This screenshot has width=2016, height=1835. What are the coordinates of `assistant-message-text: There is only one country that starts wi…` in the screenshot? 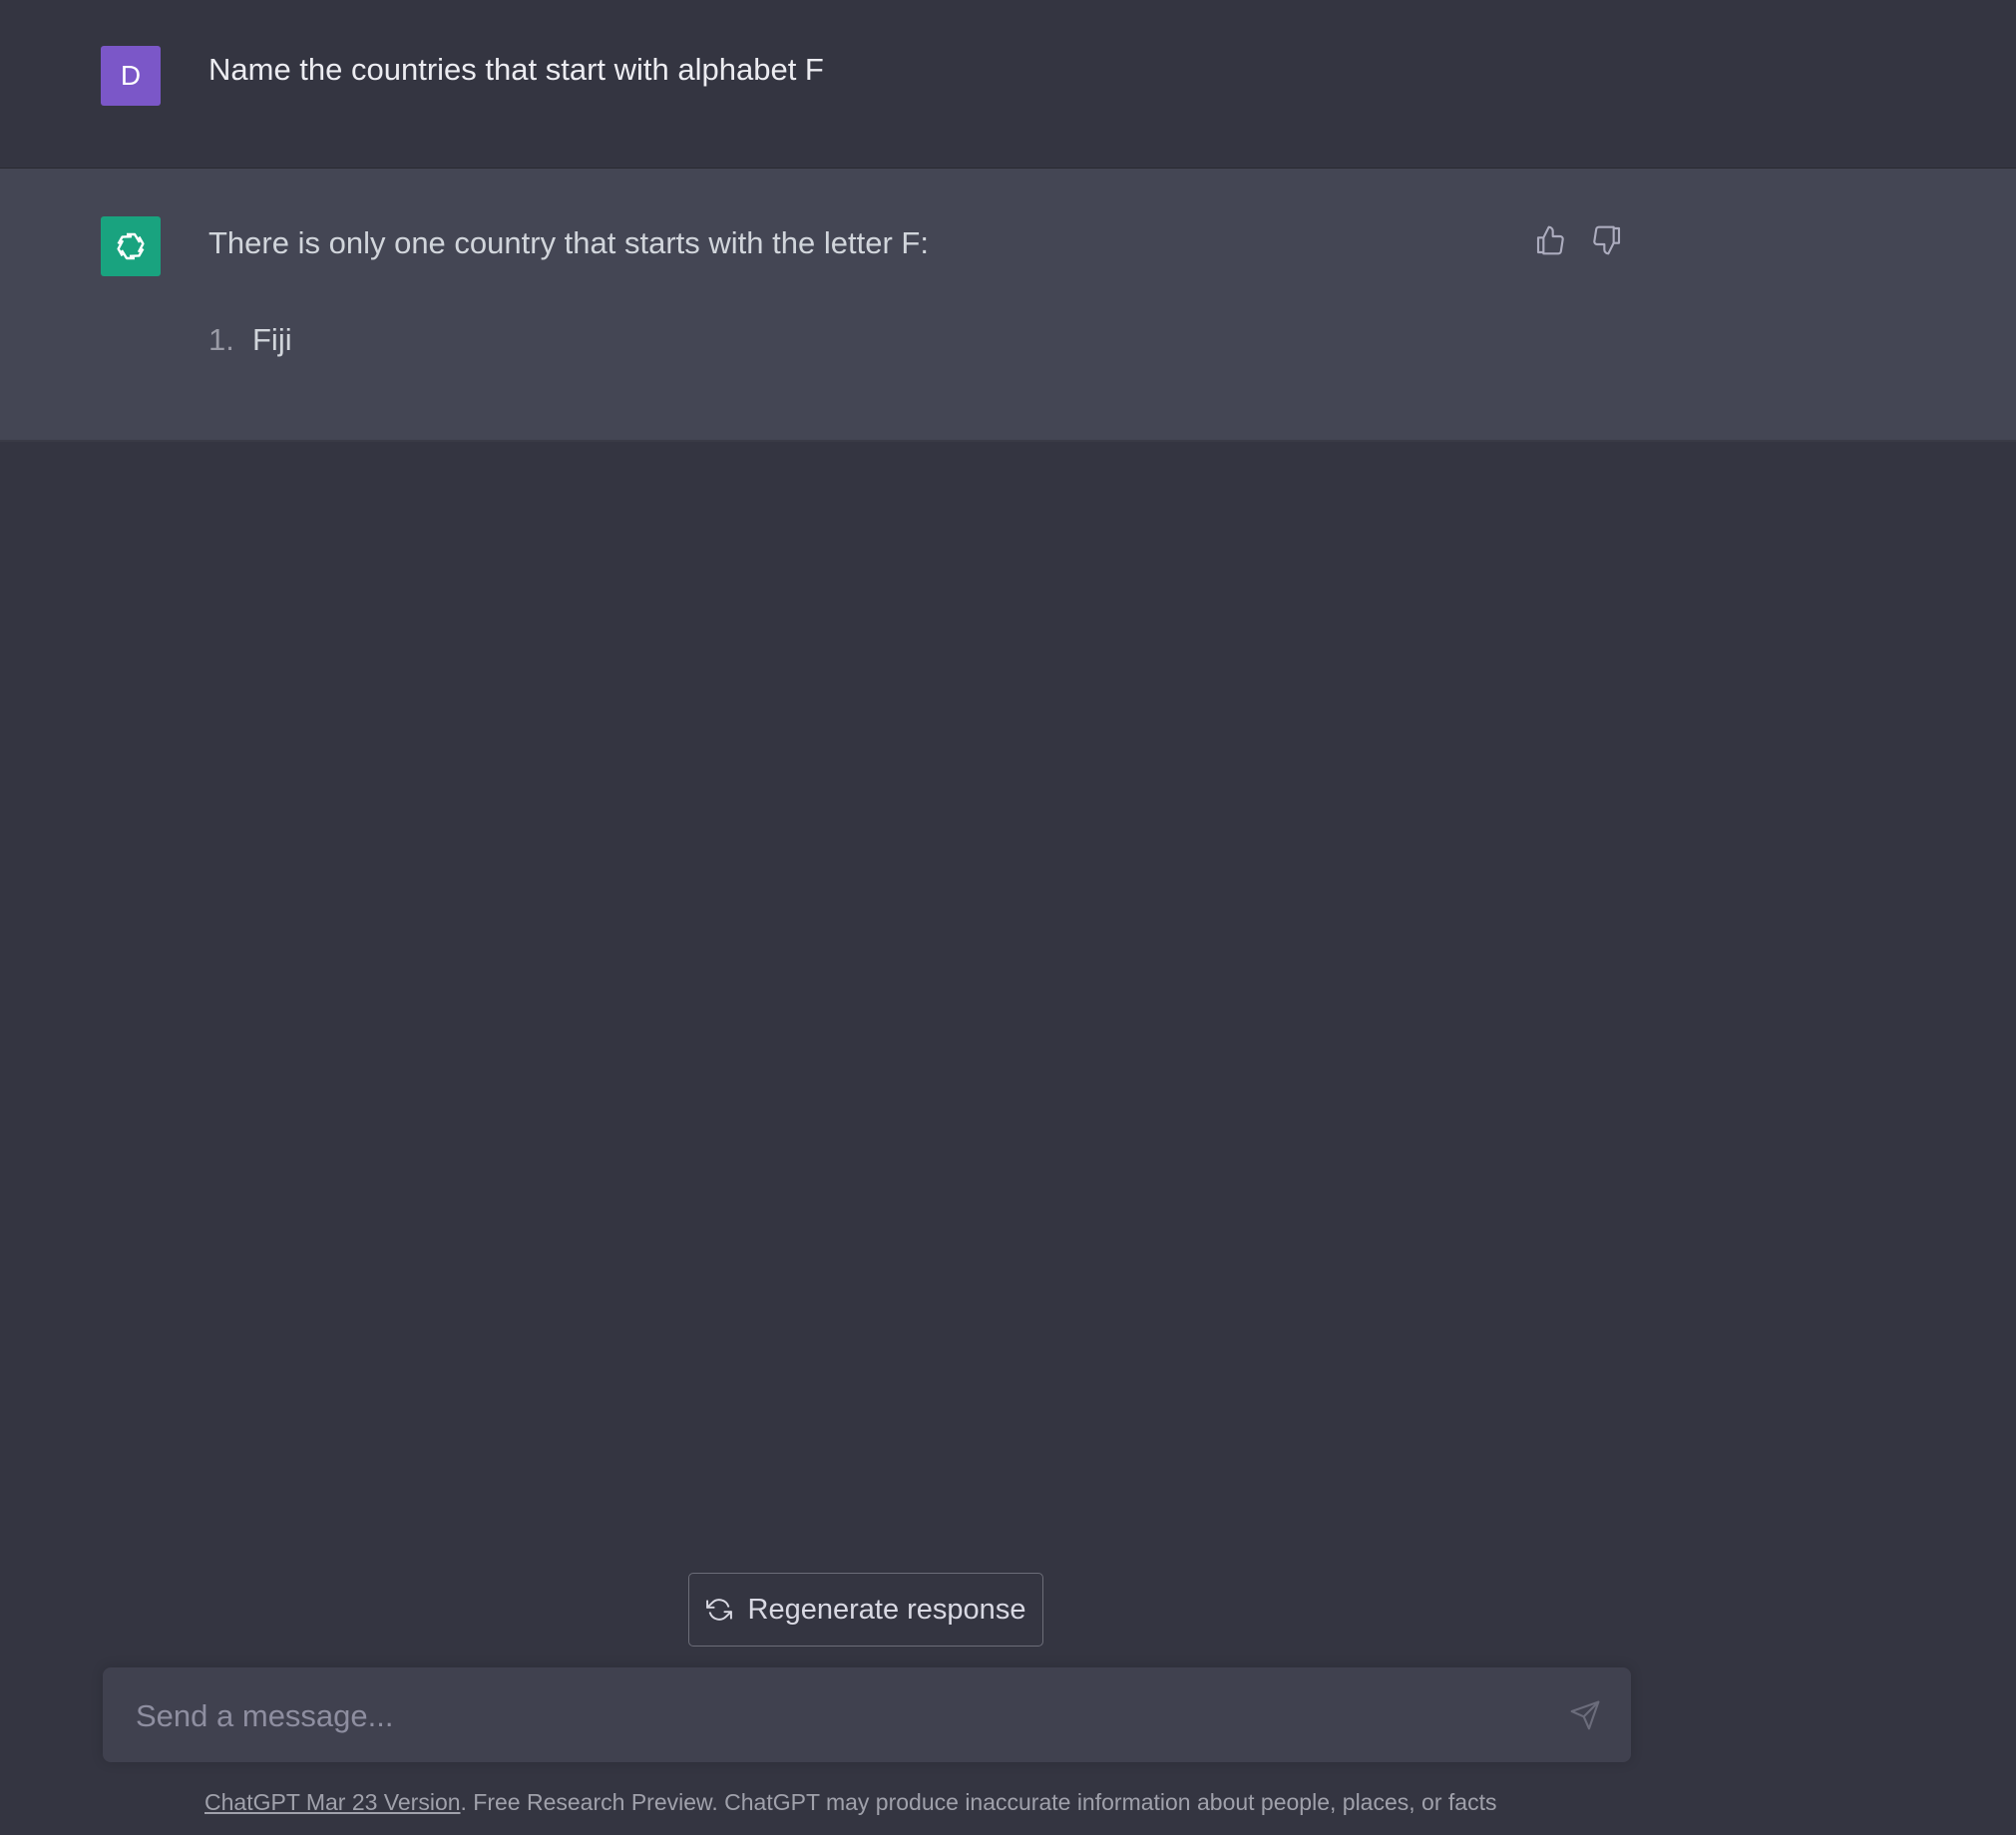 It's located at (569, 242).